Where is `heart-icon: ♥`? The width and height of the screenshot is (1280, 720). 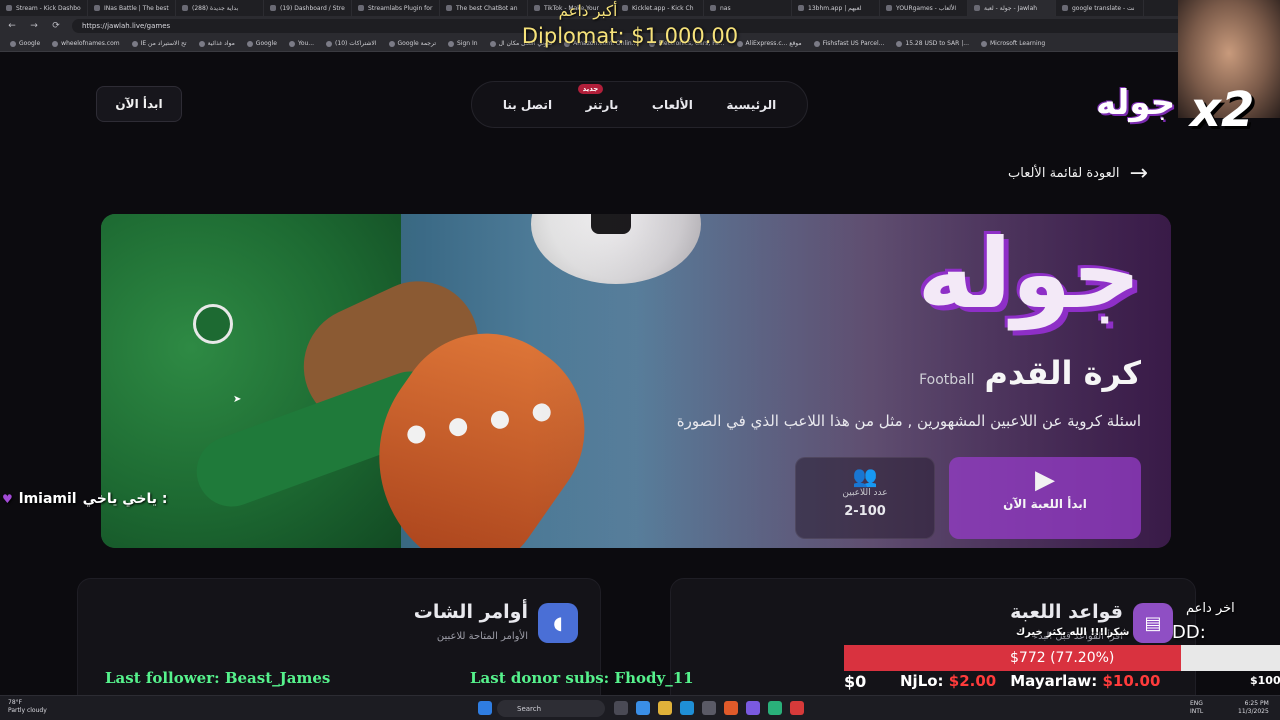 heart-icon: ♥ is located at coordinates (7, 499).